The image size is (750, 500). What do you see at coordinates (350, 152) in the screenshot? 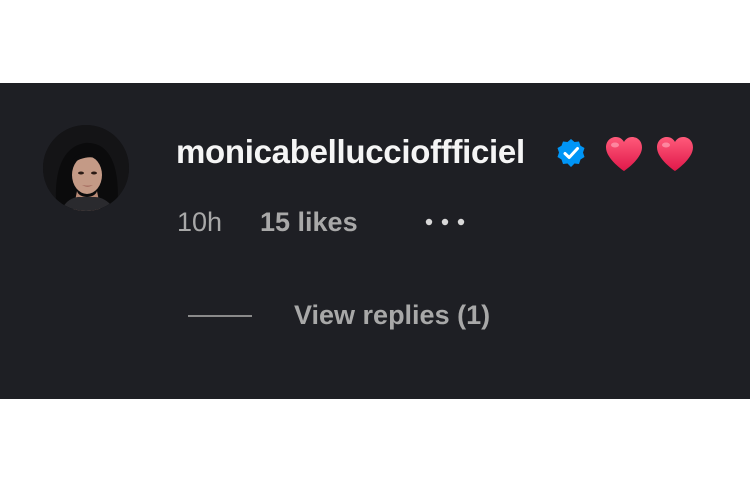
I see `username: monicabelluccioffficiel` at bounding box center [350, 152].